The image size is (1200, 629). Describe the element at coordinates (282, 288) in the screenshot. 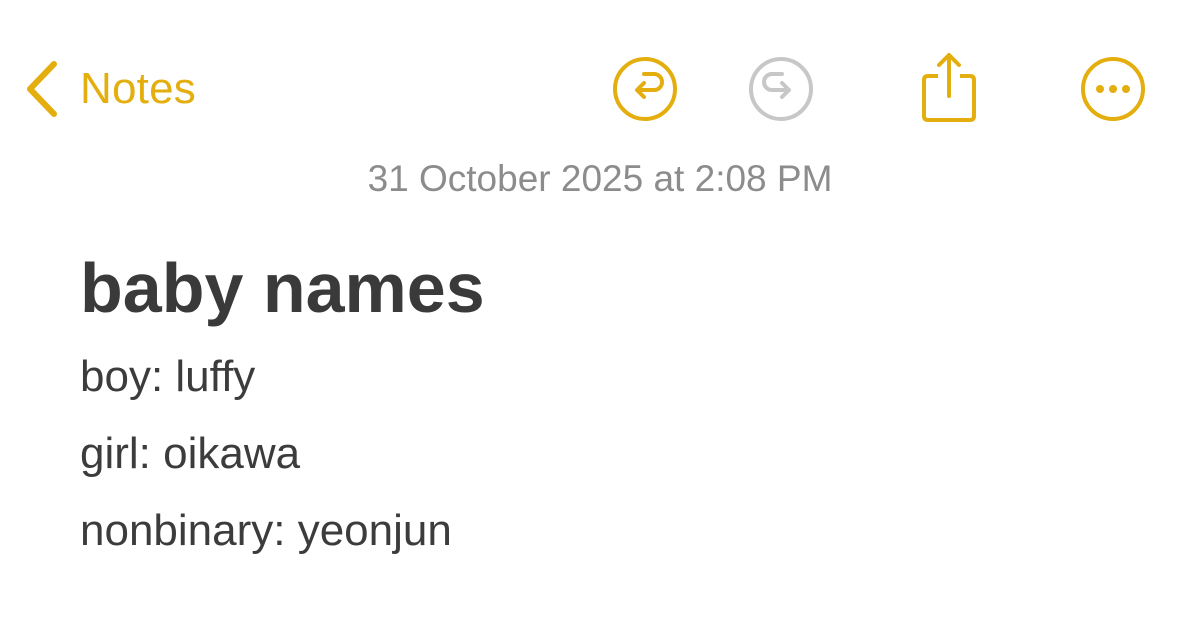

I see `note-title: baby names` at that location.